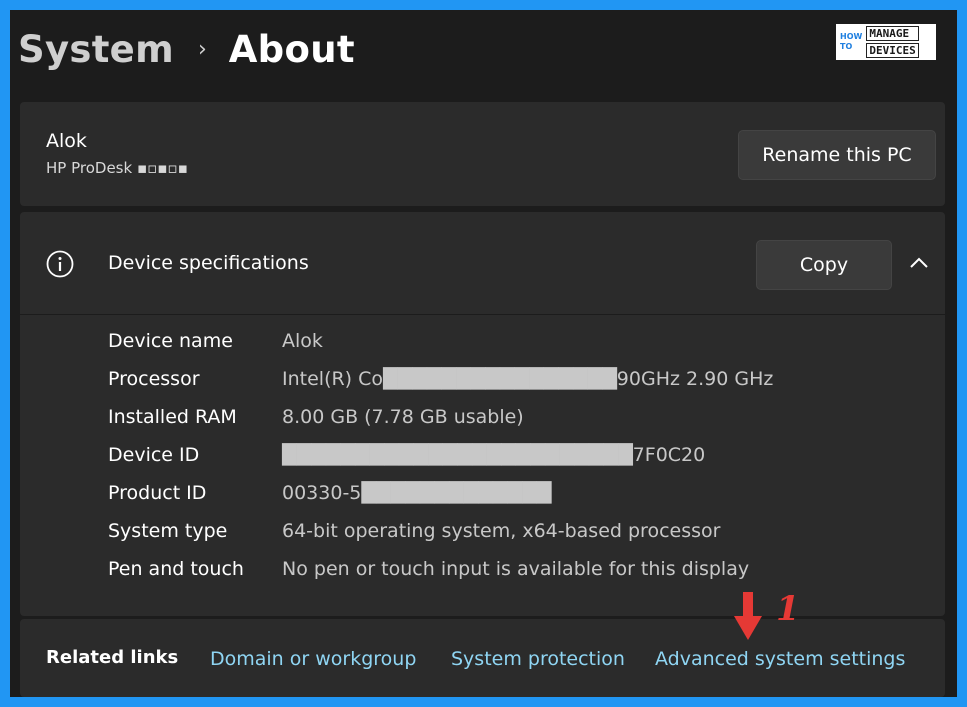 This screenshot has height=707, width=967. Describe the element at coordinates (168, 531) in the screenshot. I see `spec-label: System type` at that location.